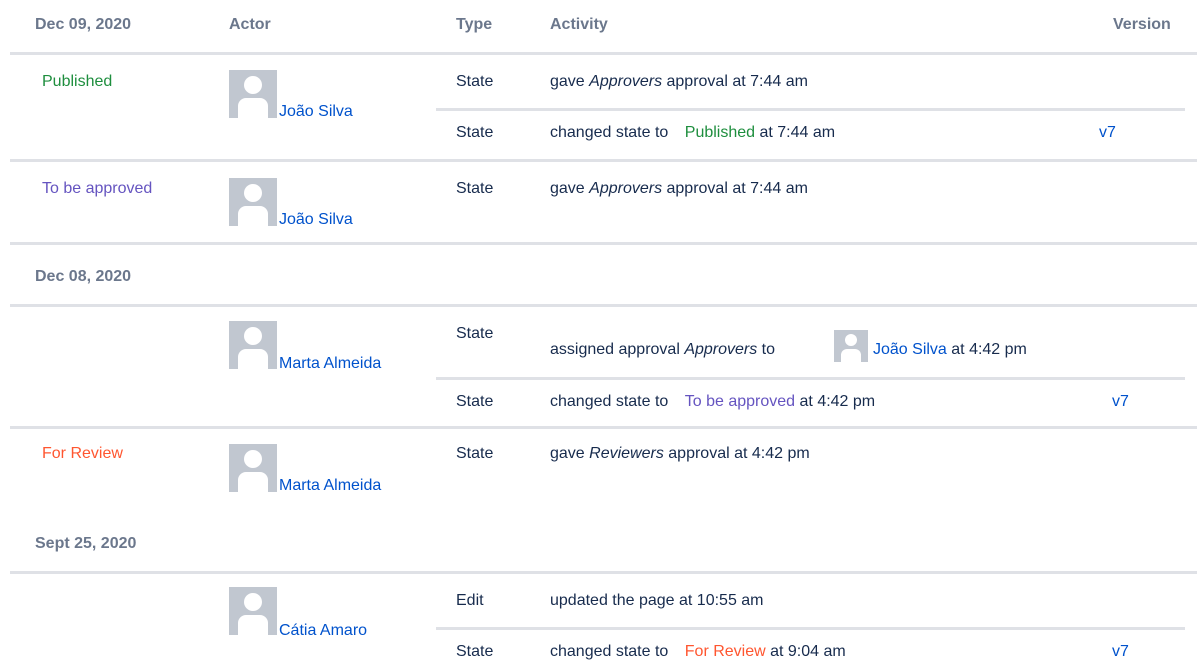  I want to click on date-header-sept-25: Sept 25, 2020, so click(86, 543).